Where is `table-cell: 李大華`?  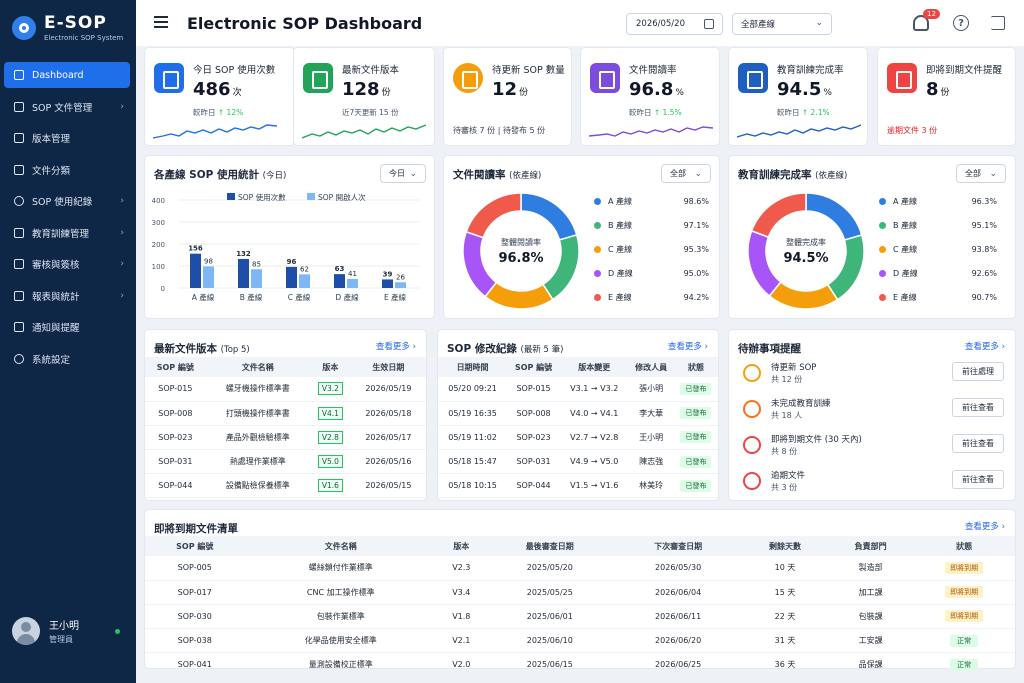 table-cell: 李大華 is located at coordinates (651, 413).